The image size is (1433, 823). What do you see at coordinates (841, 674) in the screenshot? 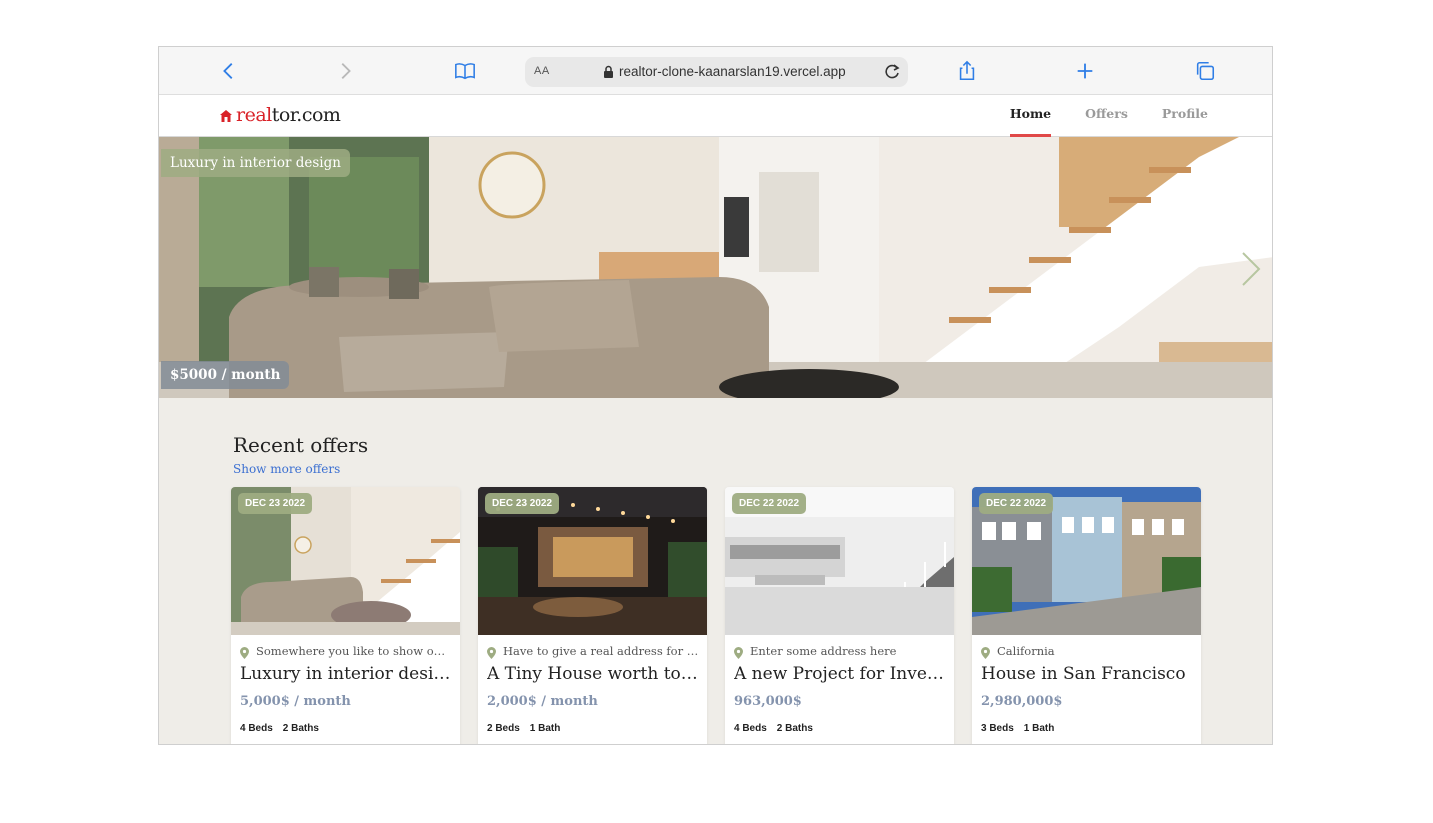
I see `offer-name: A new Project for Investors` at bounding box center [841, 674].